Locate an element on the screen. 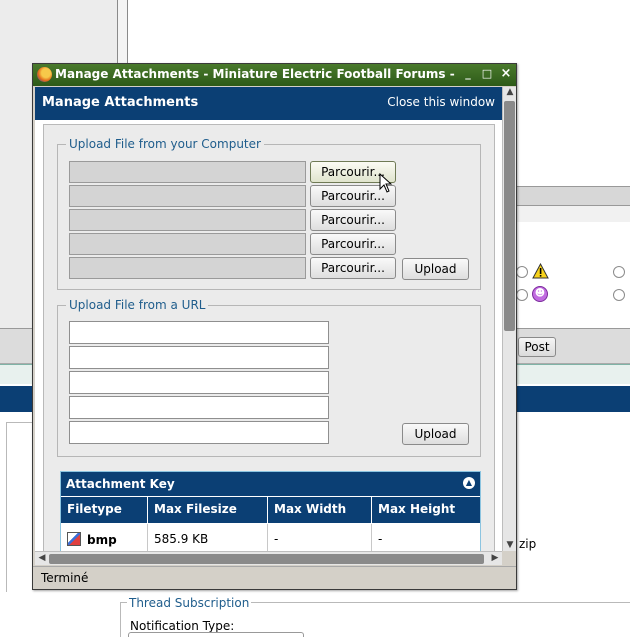  background-frame is located at coordinates (19, 507).